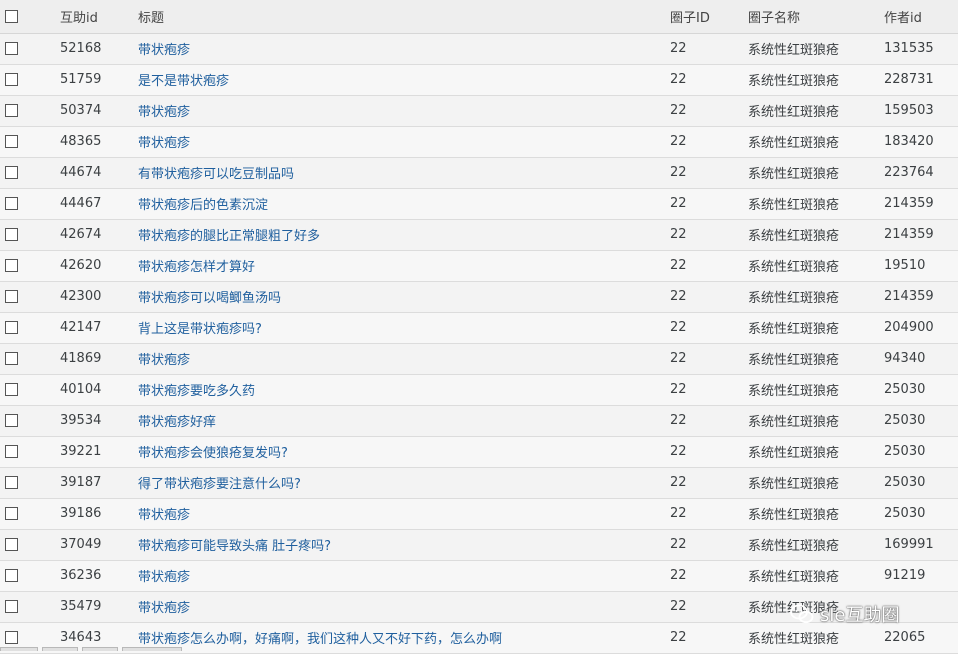 This screenshot has width=958, height=654. What do you see at coordinates (99, 297) in the screenshot?
I see `cell-id: 42300` at bounding box center [99, 297].